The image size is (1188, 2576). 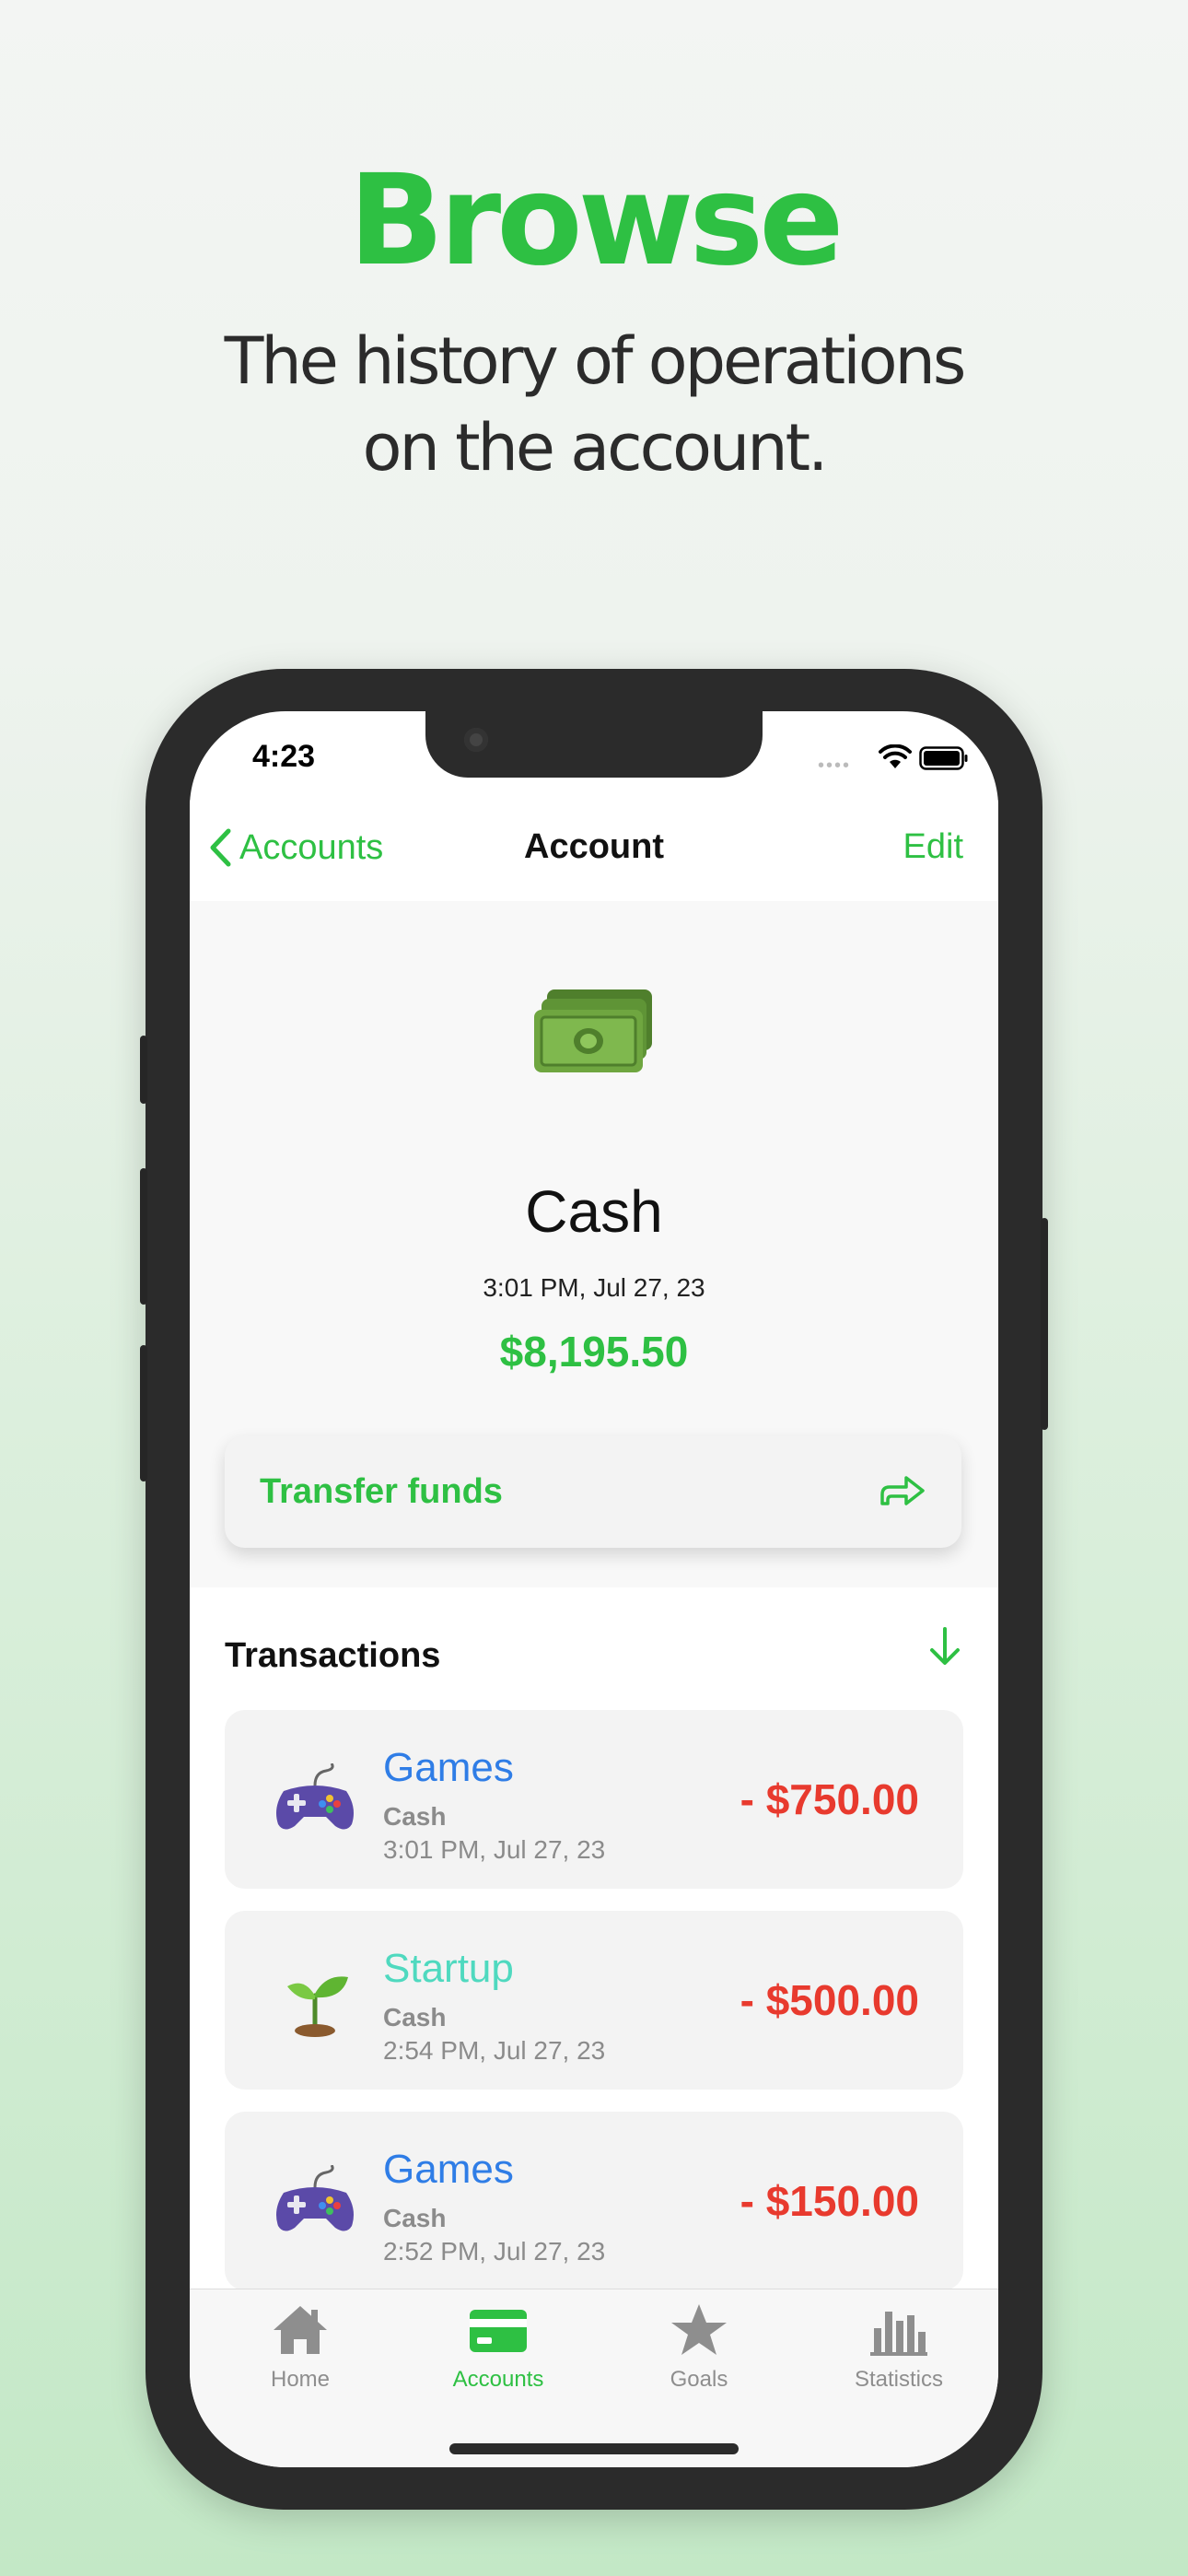 I want to click on house-icon, so click(x=300, y=2330).